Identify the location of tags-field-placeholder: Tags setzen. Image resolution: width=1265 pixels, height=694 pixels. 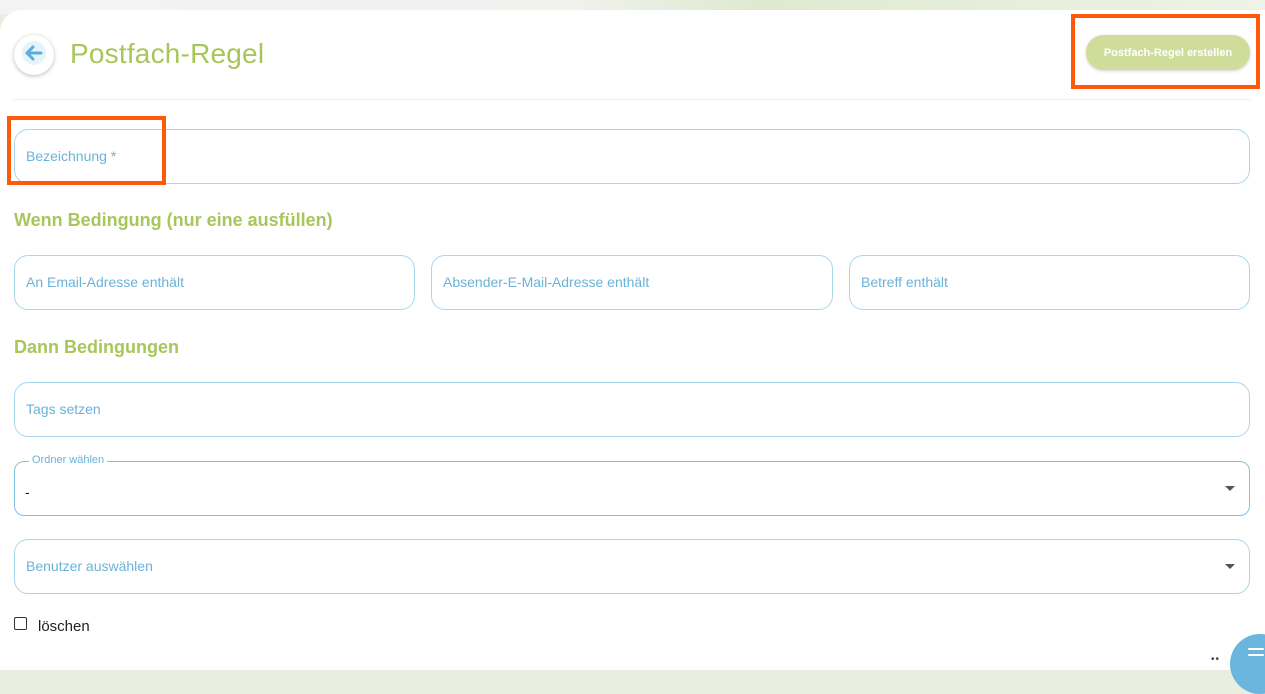
(63, 409).